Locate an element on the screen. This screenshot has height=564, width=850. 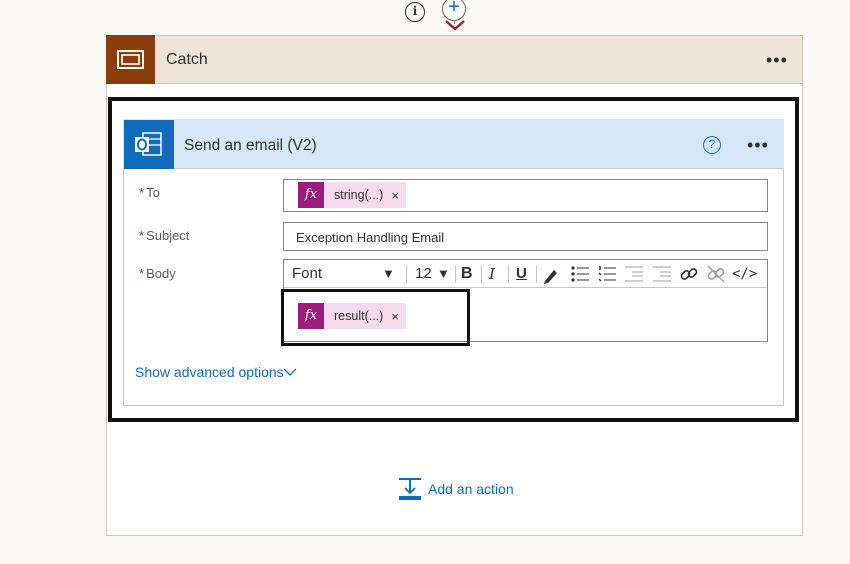
italic-button: I is located at coordinates (492, 274).